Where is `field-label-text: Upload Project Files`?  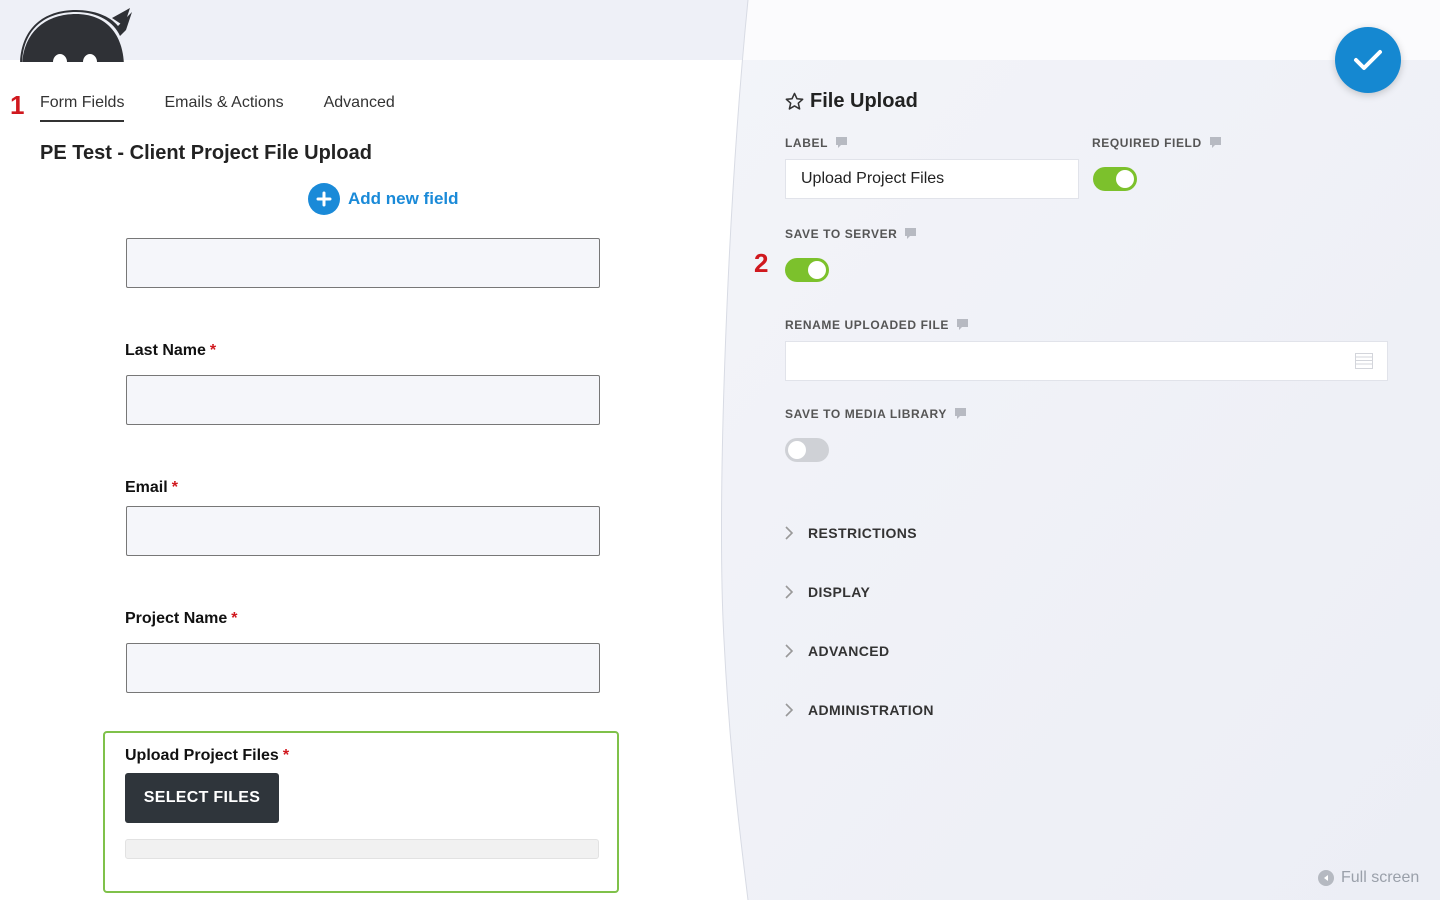 field-label-text: Upload Project Files is located at coordinates (202, 755).